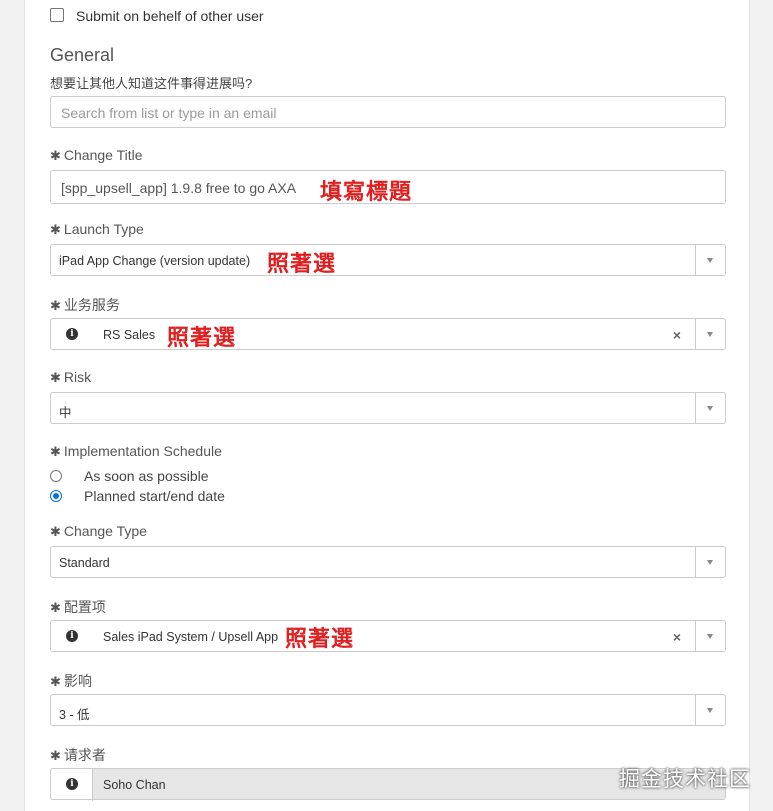  Describe the element at coordinates (136, 451) in the screenshot. I see `implementation-schedule-label: ✱ Implementation Schedule` at that location.